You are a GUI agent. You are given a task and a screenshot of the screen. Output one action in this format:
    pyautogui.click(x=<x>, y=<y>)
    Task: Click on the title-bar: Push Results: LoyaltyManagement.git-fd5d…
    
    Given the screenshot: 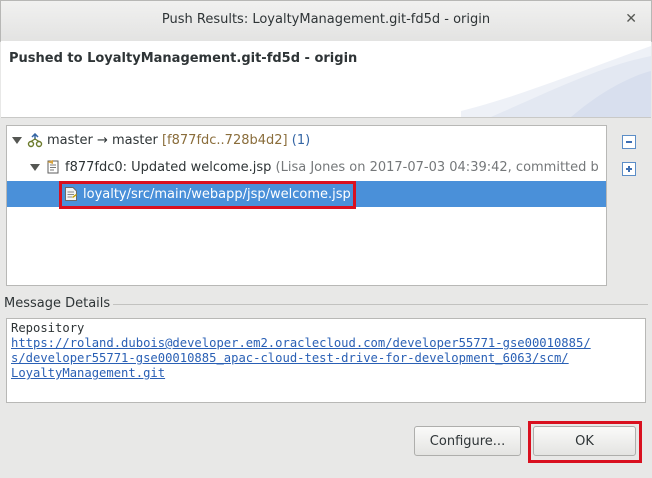 What is the action you would take?
    pyautogui.click(x=326, y=21)
    